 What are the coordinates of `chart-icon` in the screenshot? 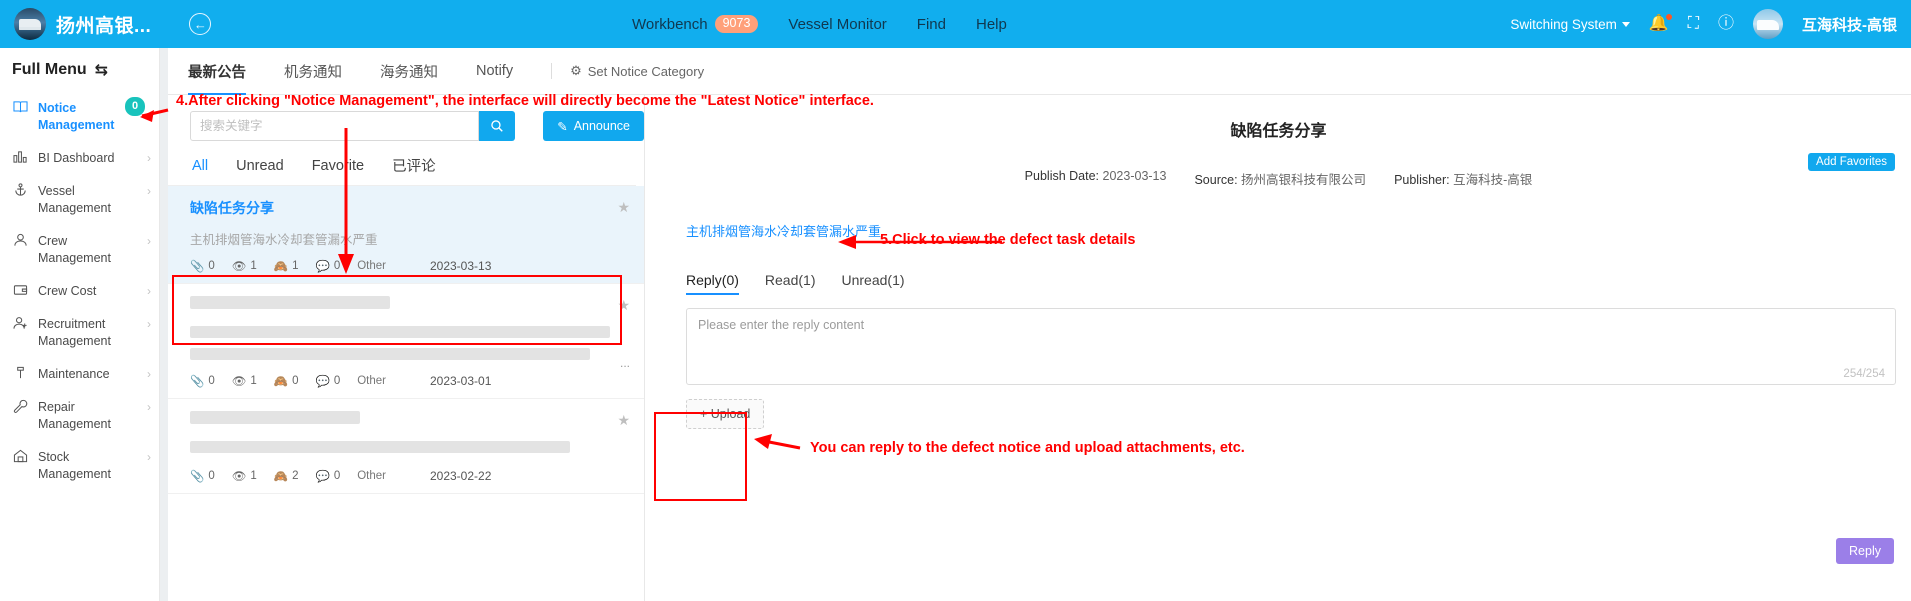 It's located at (20, 157).